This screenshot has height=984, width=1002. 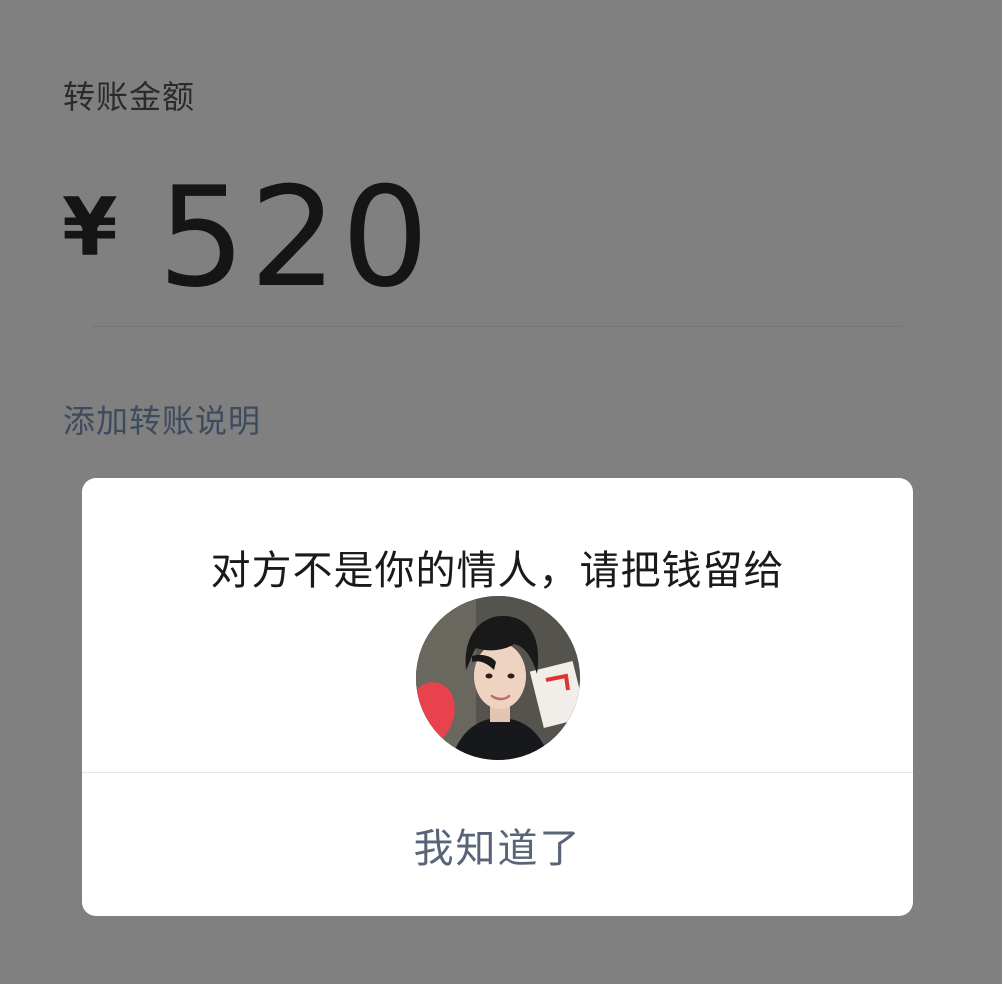 I want to click on amount-display: ¥ 520, so click(x=247, y=237).